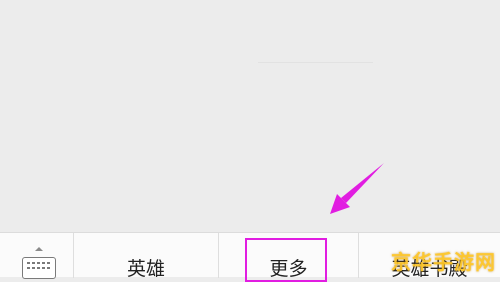 This screenshot has width=500, height=282. Describe the element at coordinates (289, 256) in the screenshot. I see `menu-item-more: 更多` at that location.